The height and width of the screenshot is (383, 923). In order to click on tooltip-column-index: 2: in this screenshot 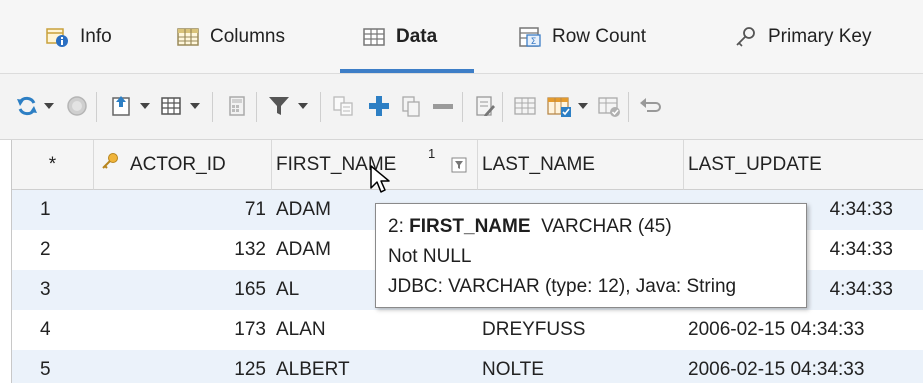, I will do `click(399, 226)`.